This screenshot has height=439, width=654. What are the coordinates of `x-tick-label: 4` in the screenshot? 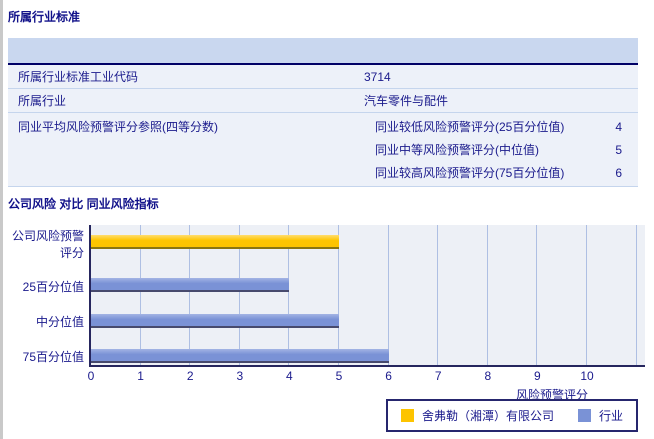 It's located at (289, 376).